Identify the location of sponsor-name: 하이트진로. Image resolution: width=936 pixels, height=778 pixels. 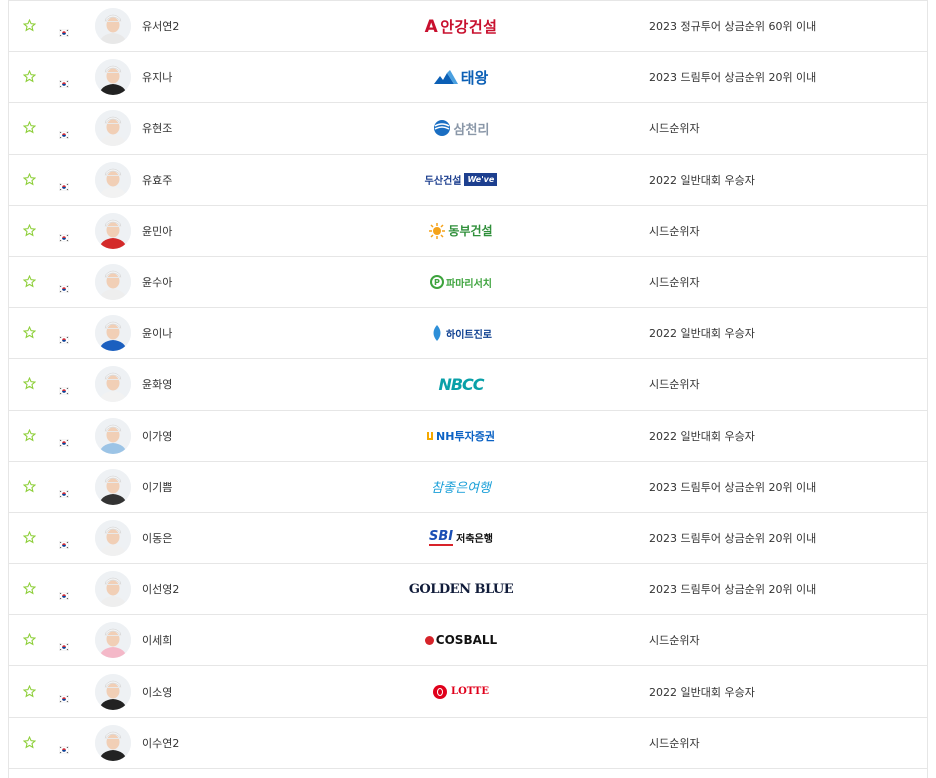
(469, 335).